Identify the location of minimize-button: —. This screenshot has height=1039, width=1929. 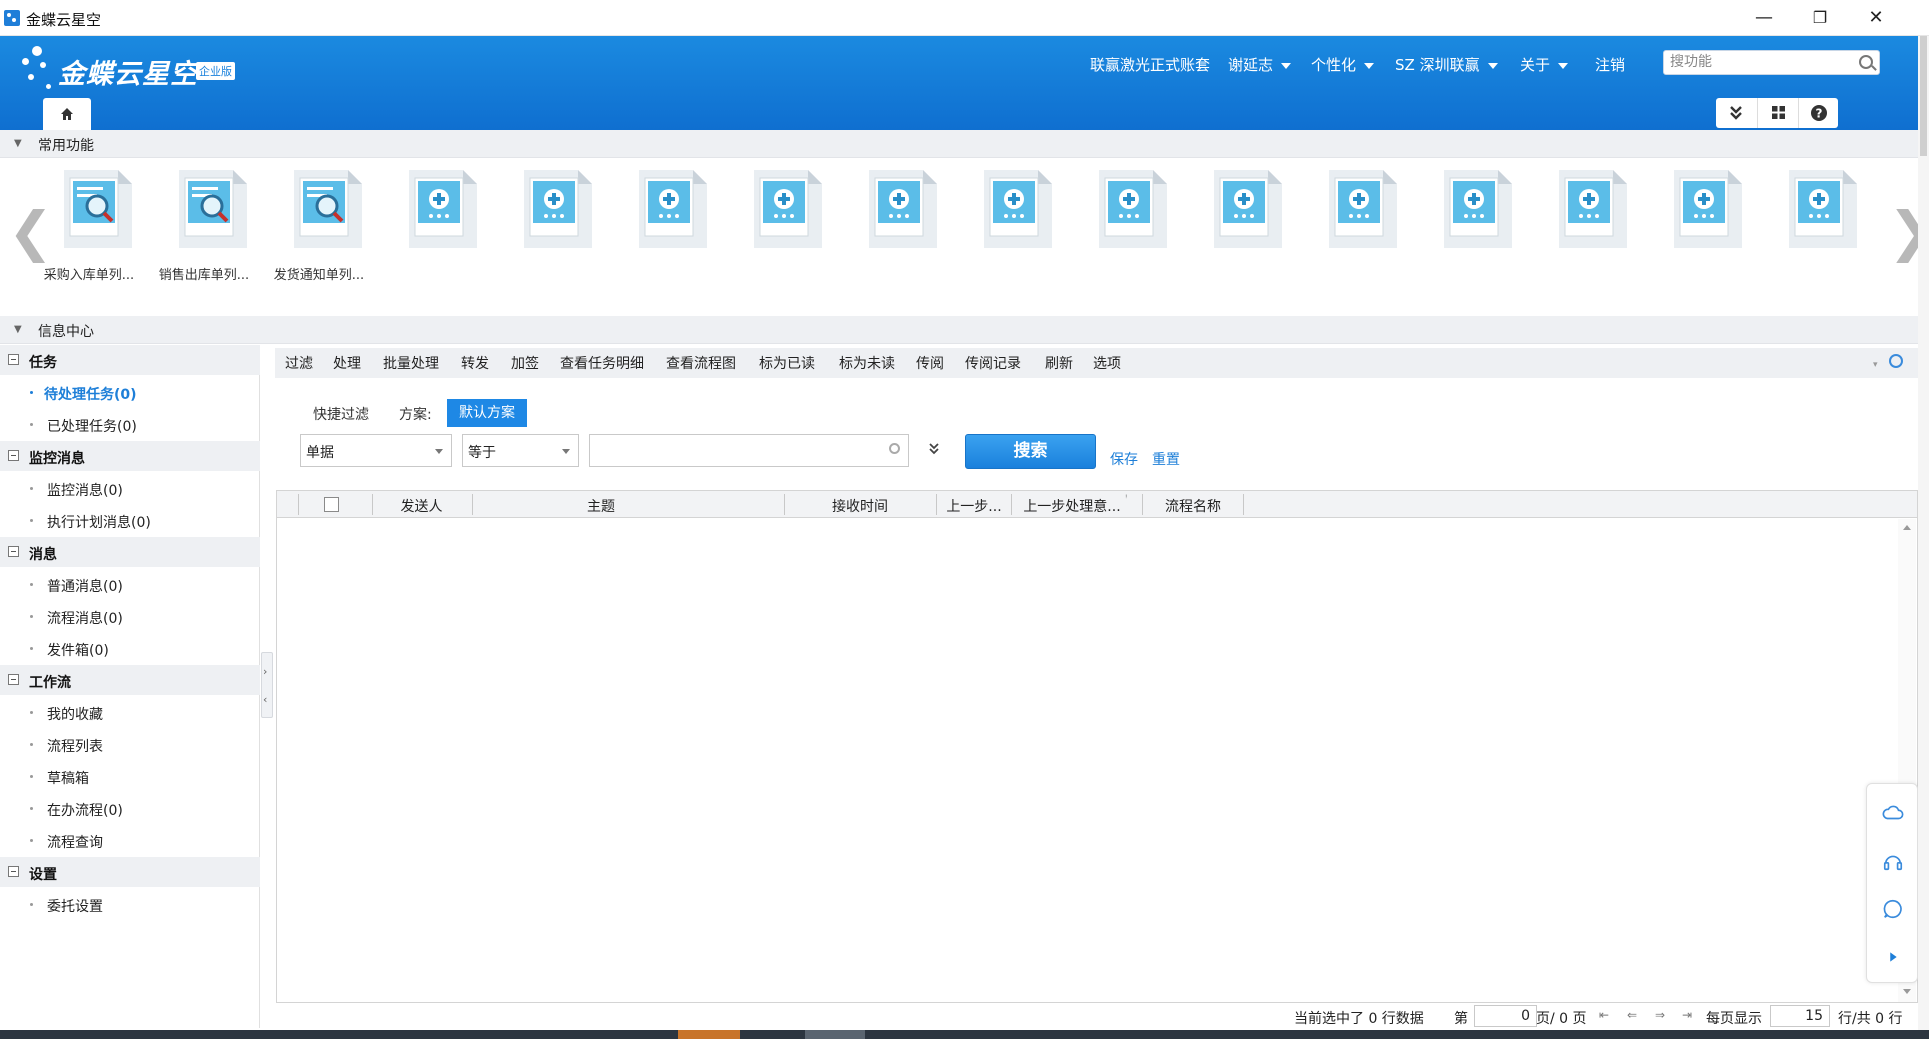
(1764, 18).